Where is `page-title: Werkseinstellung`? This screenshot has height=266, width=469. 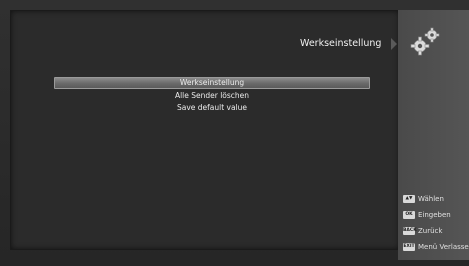
page-title: Werkseinstellung is located at coordinates (341, 43).